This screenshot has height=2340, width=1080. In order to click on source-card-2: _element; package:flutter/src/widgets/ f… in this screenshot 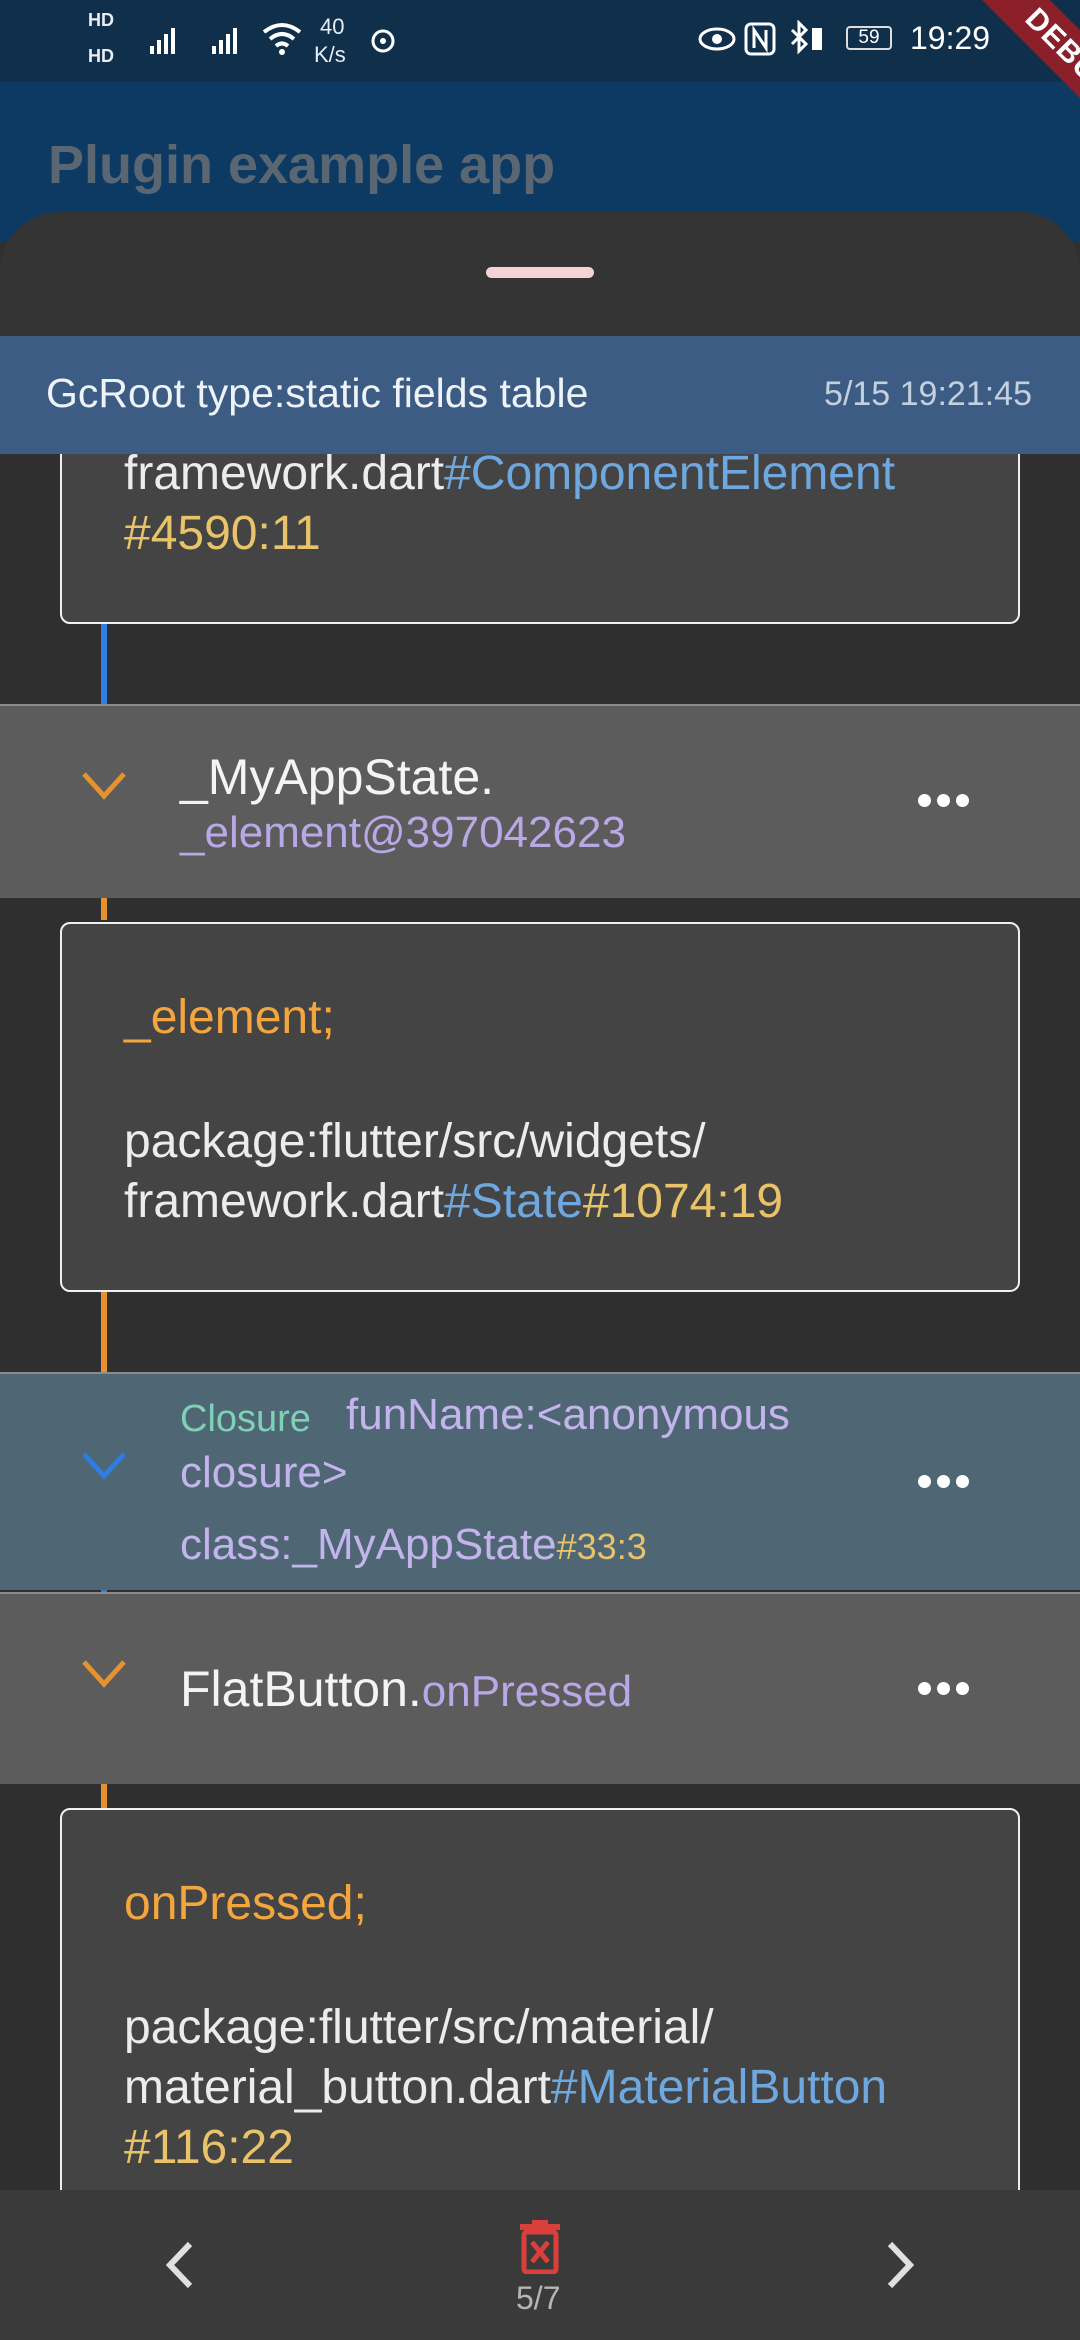, I will do `click(540, 1107)`.